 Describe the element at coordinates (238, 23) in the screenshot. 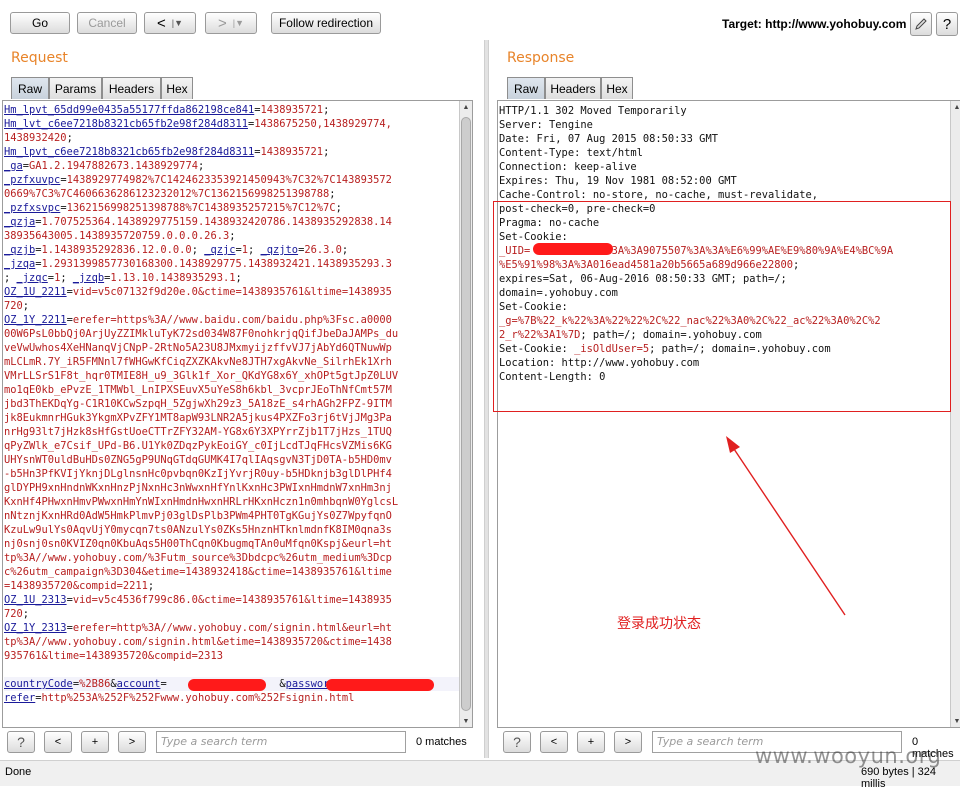

I see `forward-dropdown-icon: |▼` at that location.